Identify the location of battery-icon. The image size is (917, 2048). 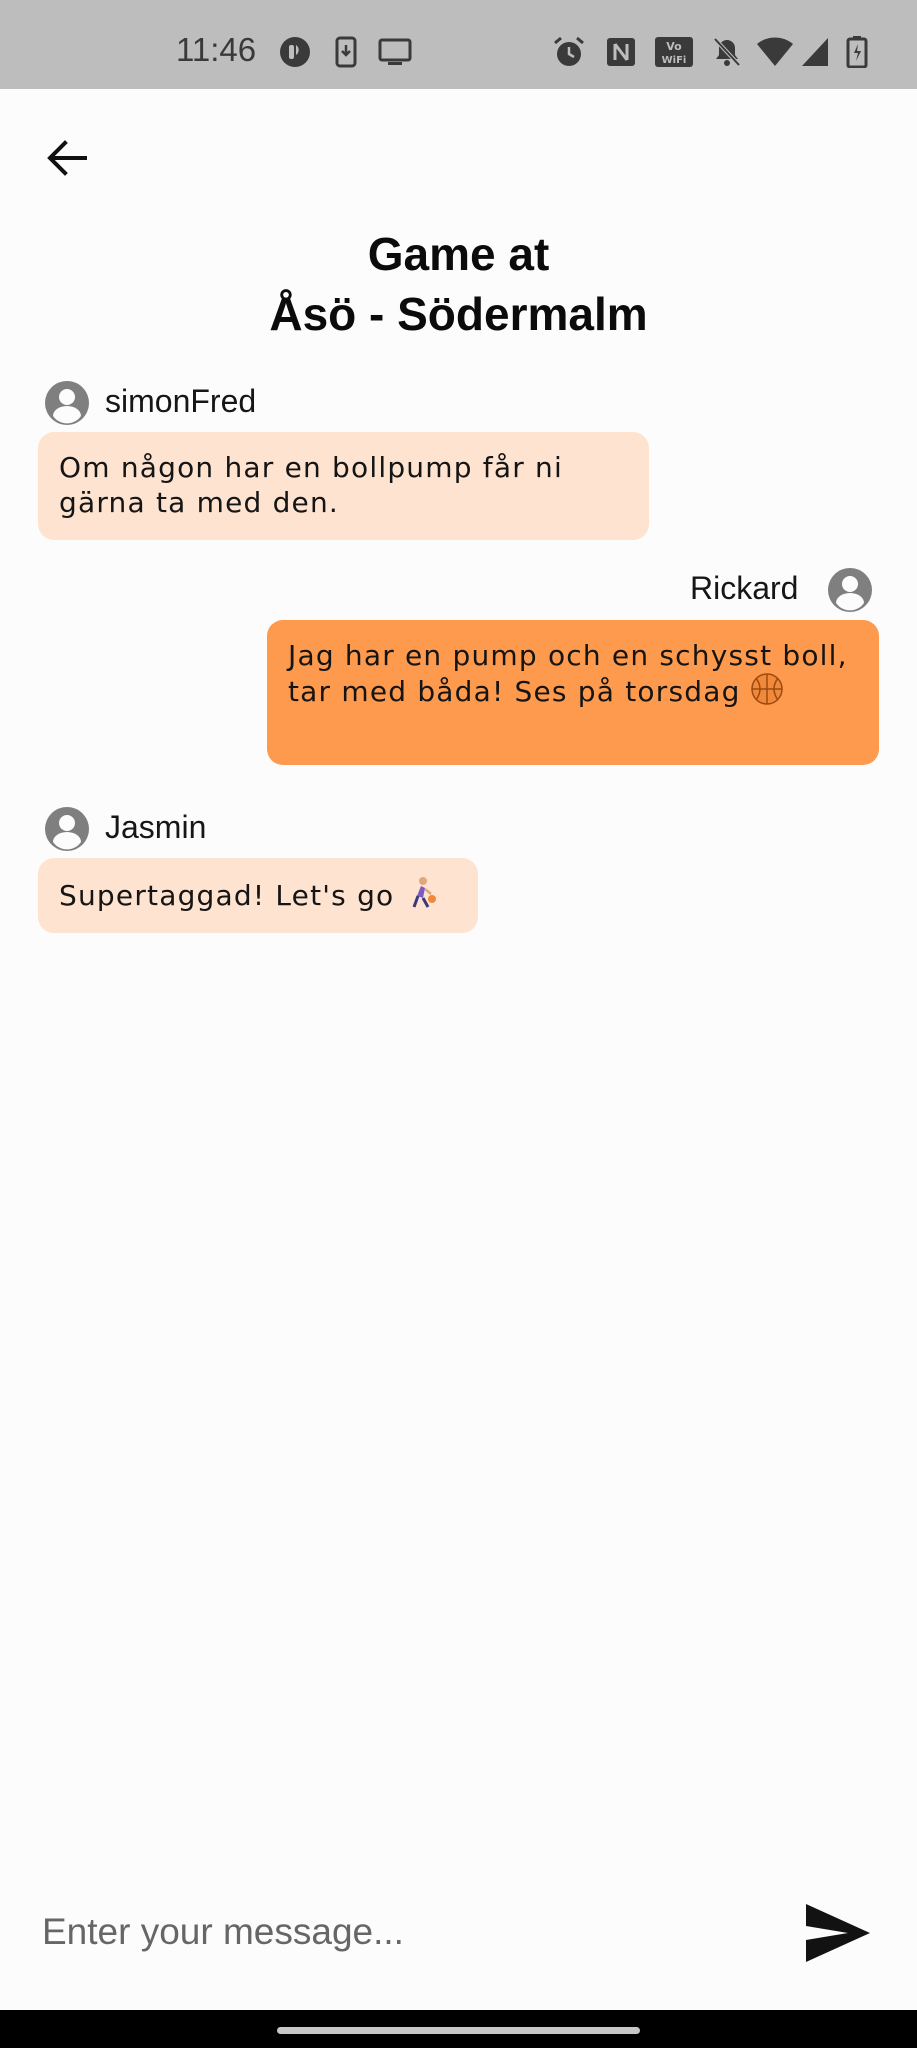
(857, 52).